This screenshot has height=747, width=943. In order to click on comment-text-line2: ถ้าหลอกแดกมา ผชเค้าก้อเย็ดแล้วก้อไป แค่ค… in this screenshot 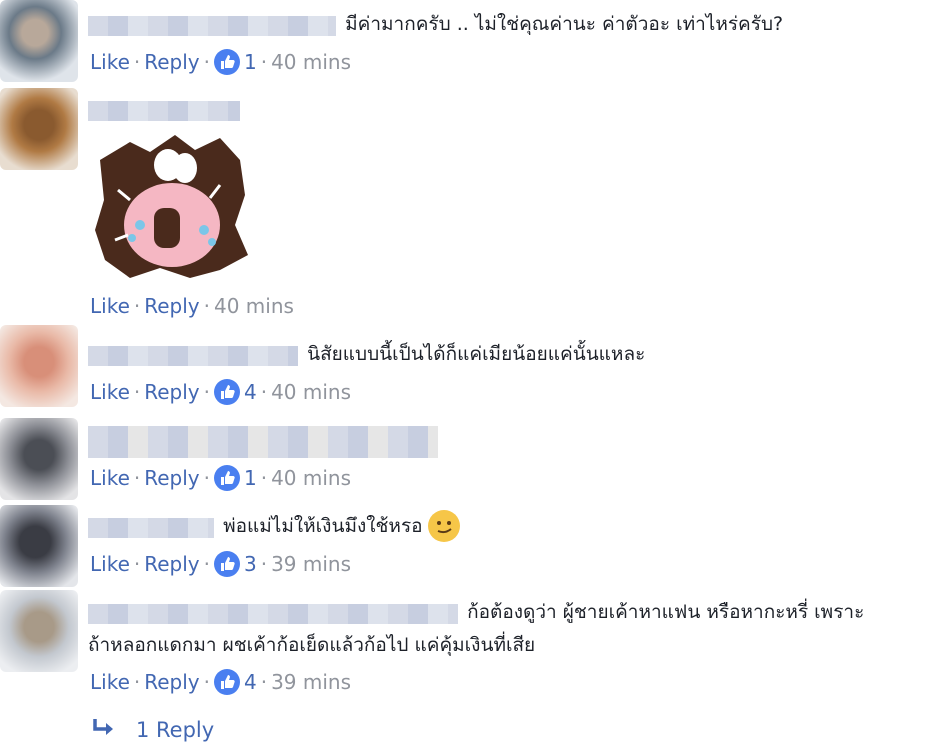, I will do `click(312, 645)`.